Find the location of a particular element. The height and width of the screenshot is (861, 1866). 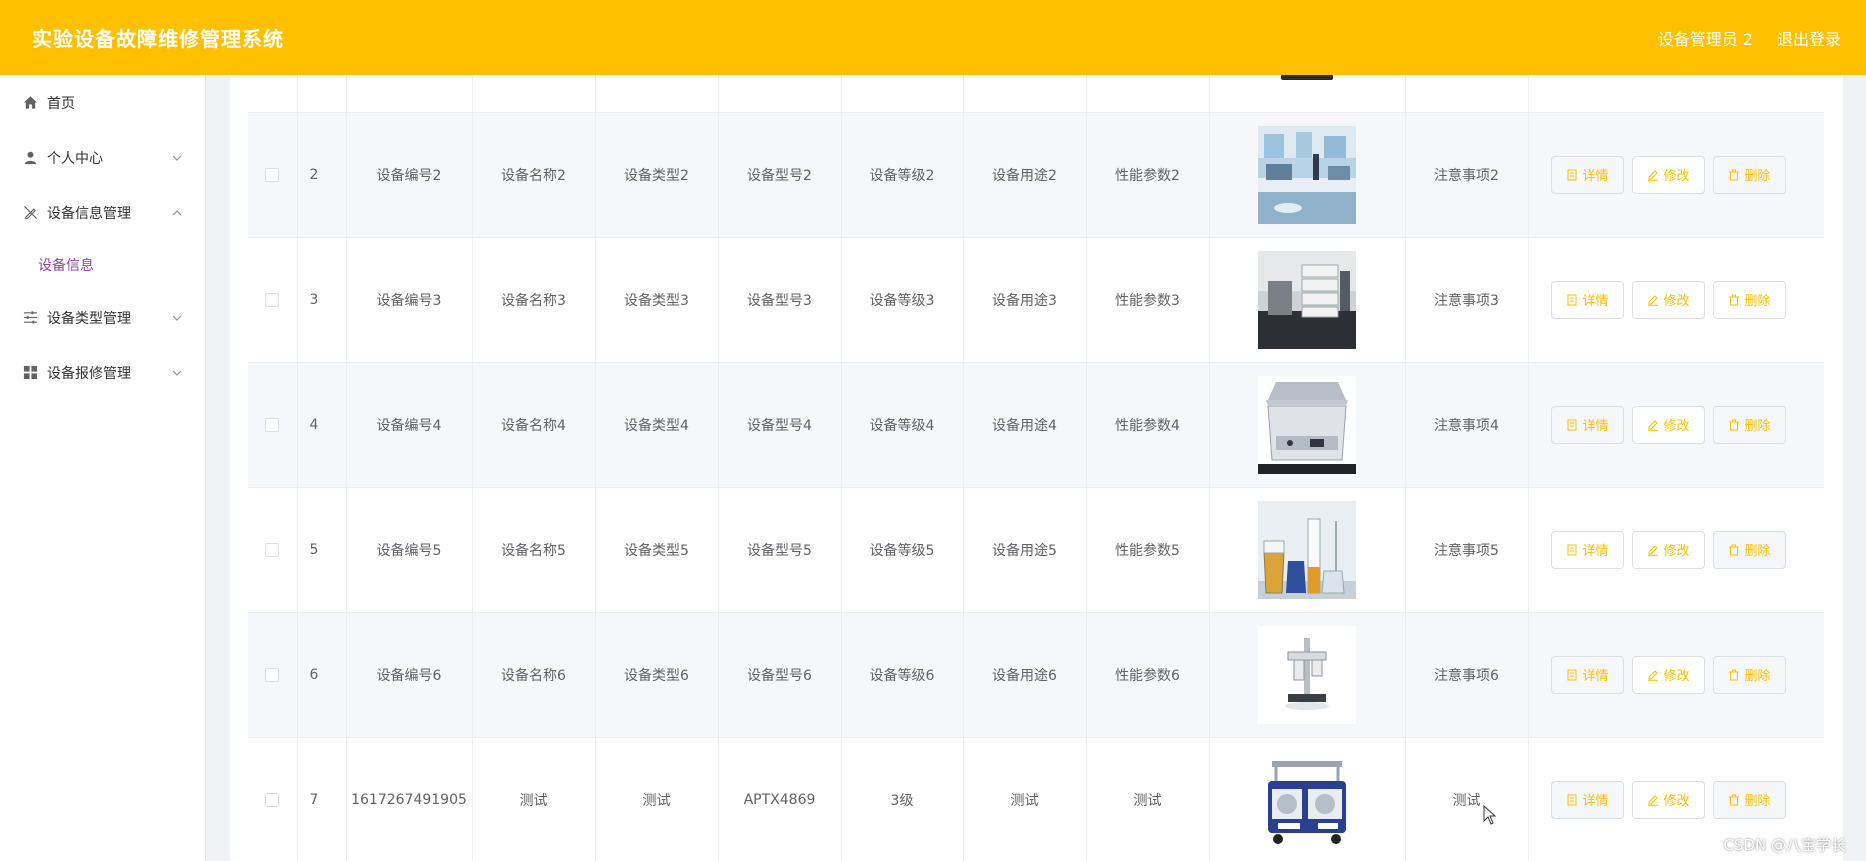

sidebar-item-device-info-mgmt: 设备信息管理 is located at coordinates (102, 212).